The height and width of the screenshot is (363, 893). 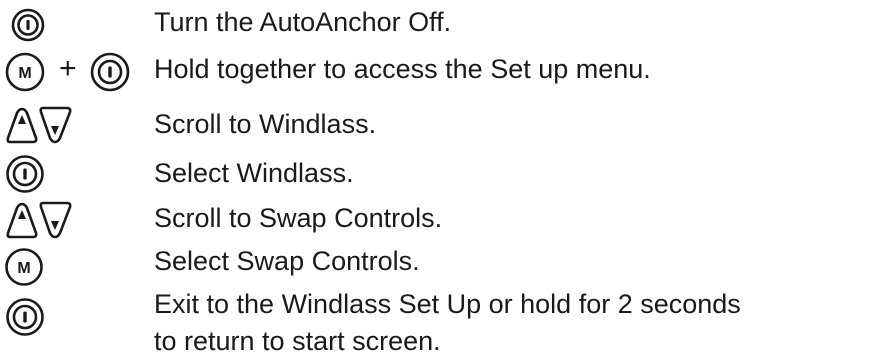 What do you see at coordinates (446, 220) in the screenshot?
I see `instruction-step-5: Scroll to Swap Controls.` at bounding box center [446, 220].